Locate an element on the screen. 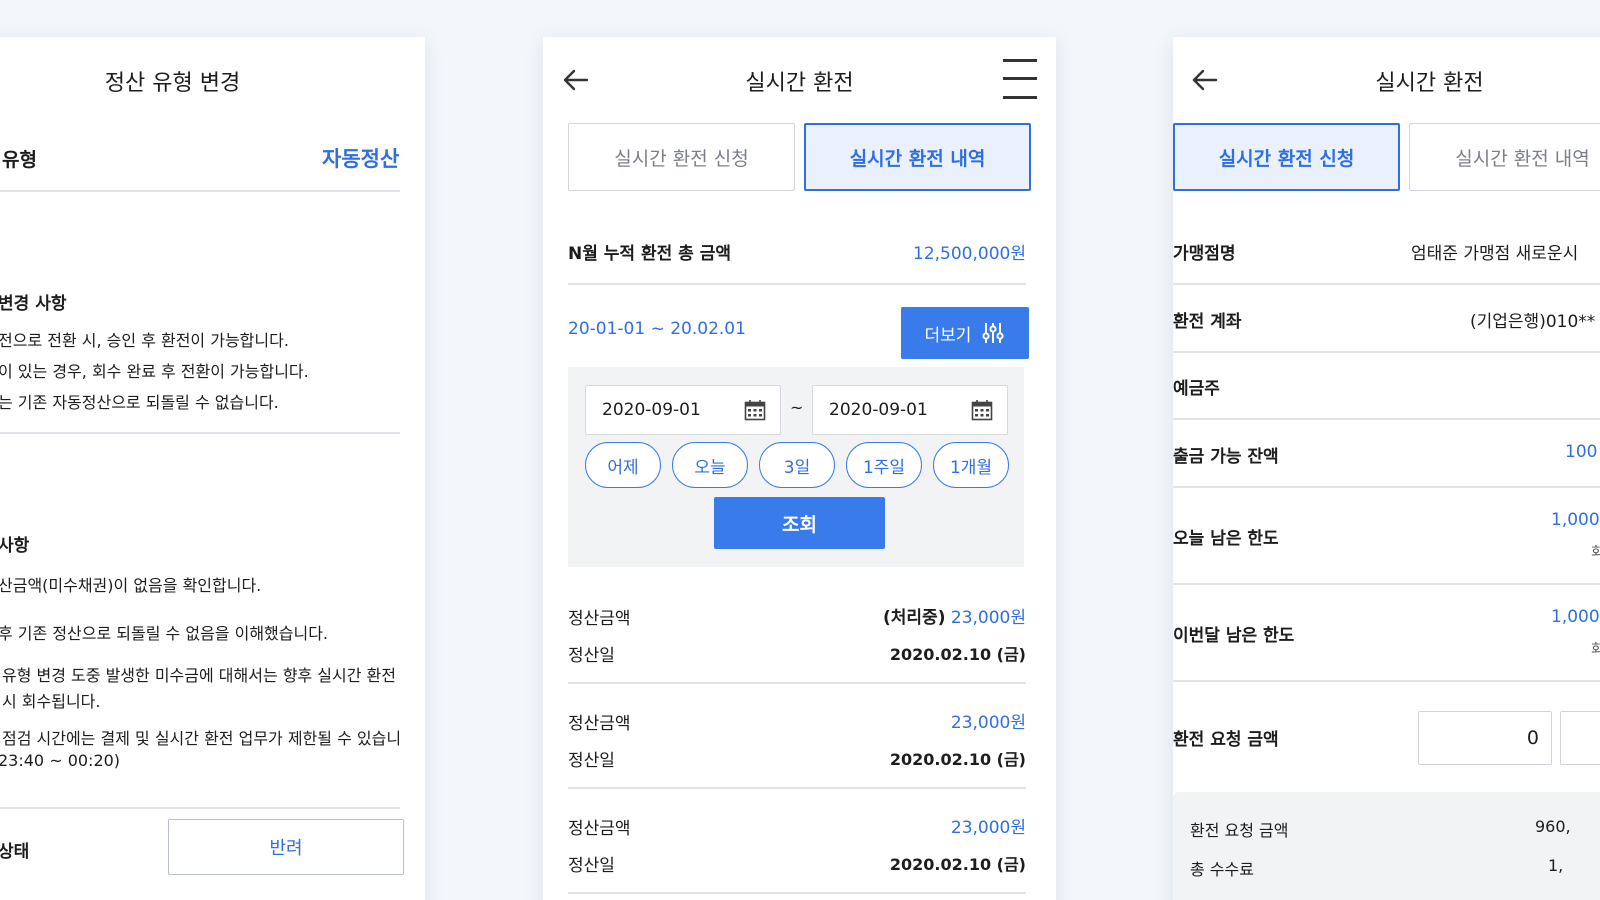  section-title-changes: 변경 사항 is located at coordinates (33, 304).